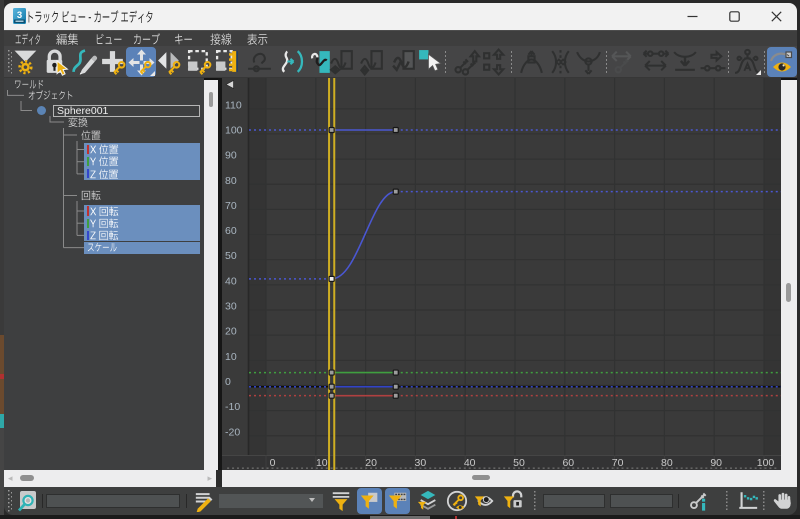  I want to click on toolbar-grip, so click(10, 62).